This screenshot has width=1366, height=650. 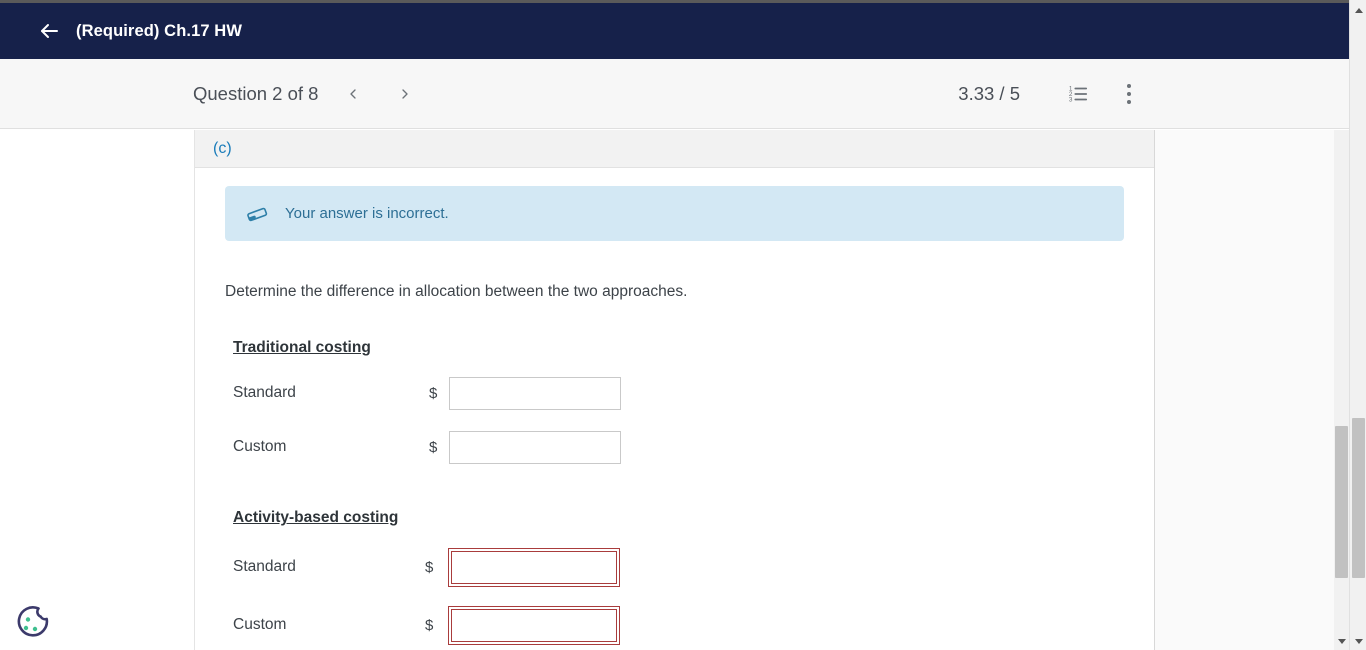 What do you see at coordinates (1358, 498) in the screenshot?
I see `browser-scrollbar-thumb` at bounding box center [1358, 498].